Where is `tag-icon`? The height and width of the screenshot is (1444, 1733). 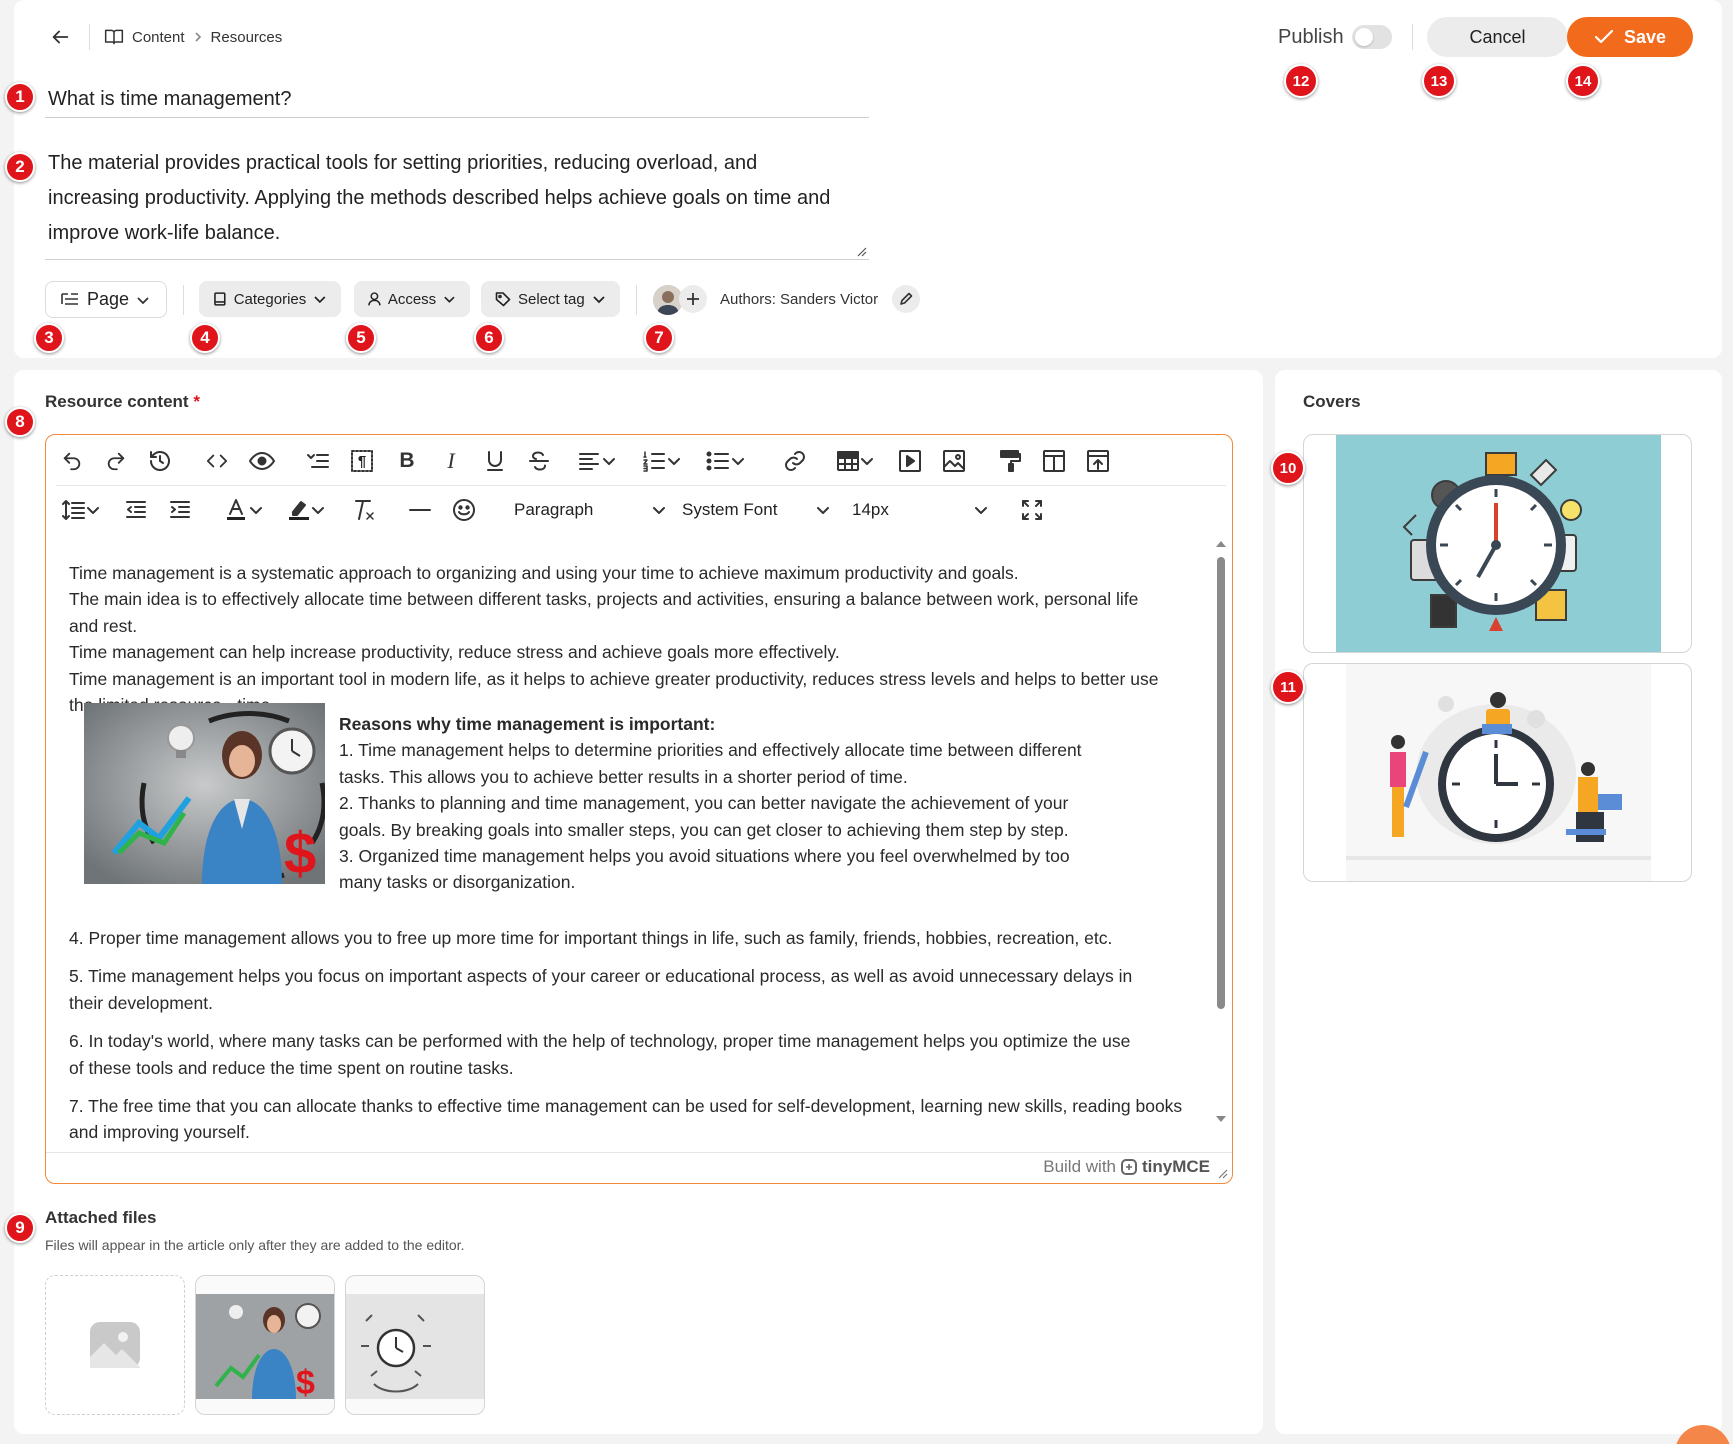 tag-icon is located at coordinates (503, 299).